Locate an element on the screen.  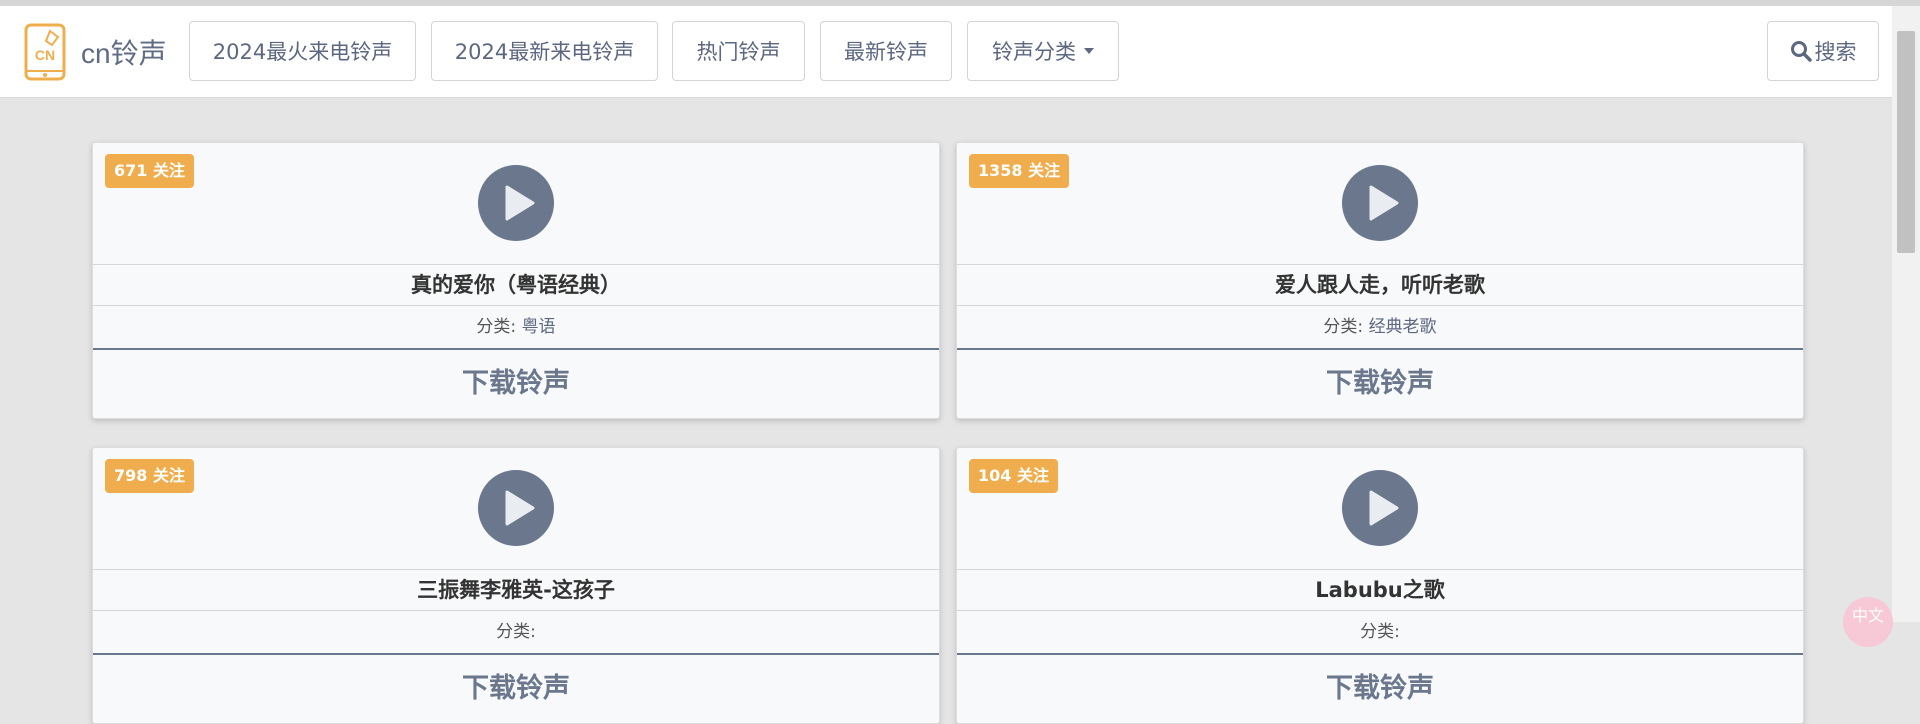
nav-label: 热门铃声 is located at coordinates (738, 52).